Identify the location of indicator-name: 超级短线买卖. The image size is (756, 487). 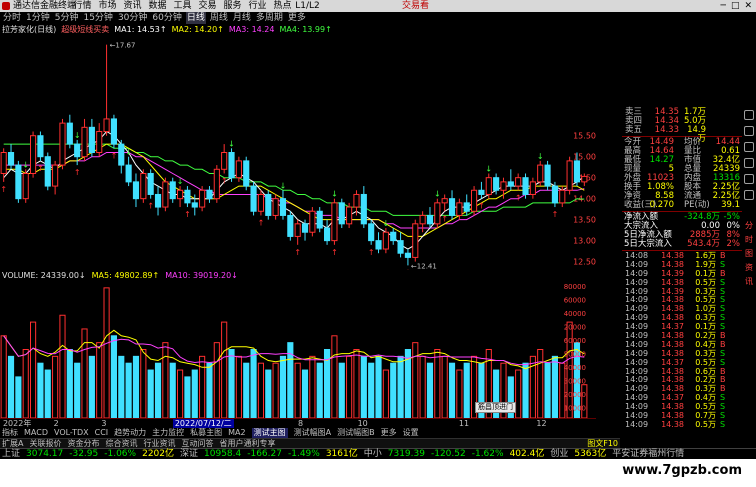
(85, 29).